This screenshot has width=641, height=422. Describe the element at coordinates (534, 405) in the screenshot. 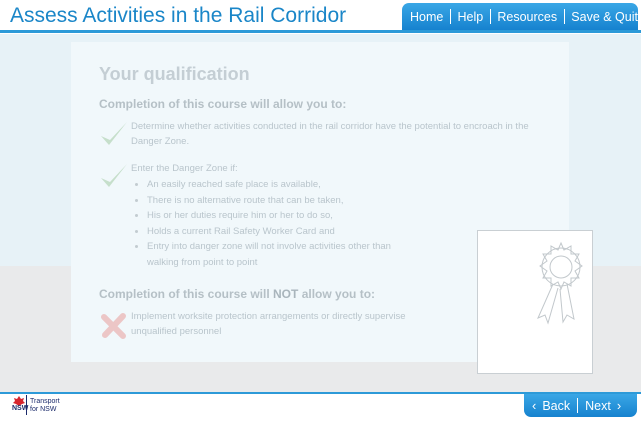

I see `chevron-left-icon: ‹` at that location.